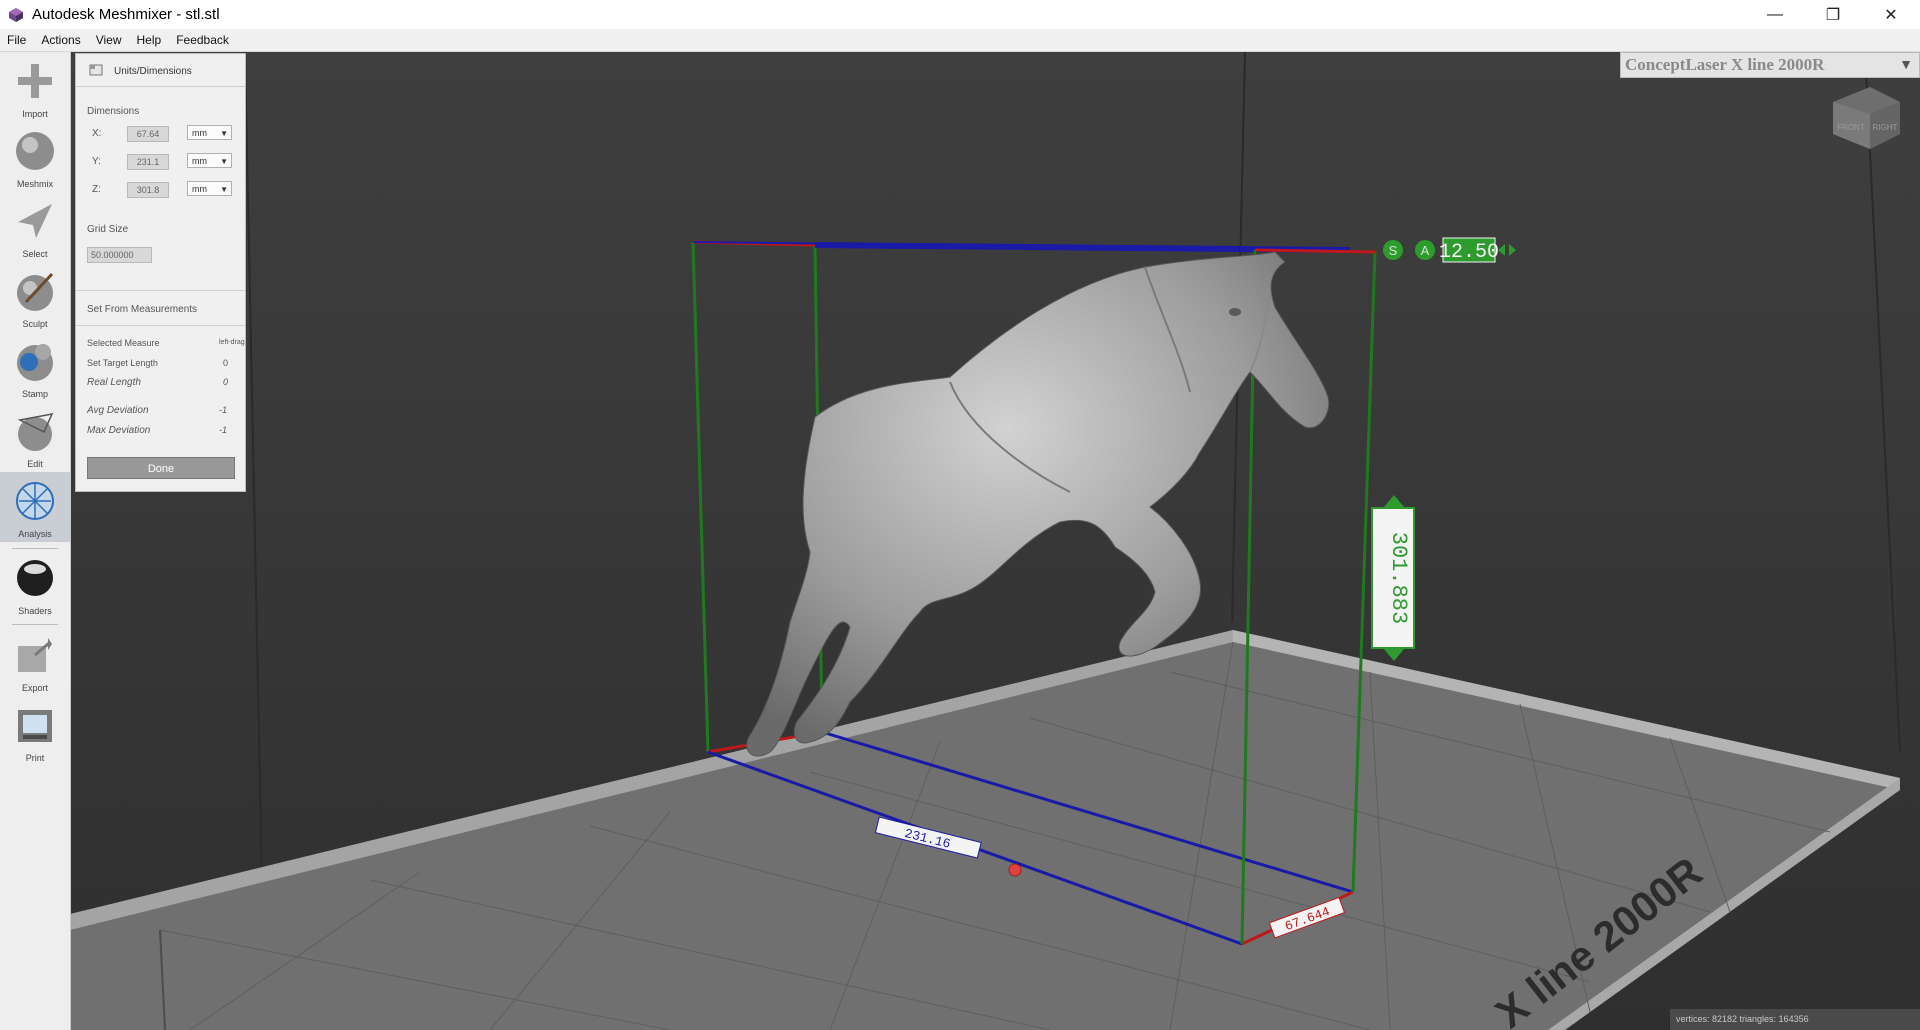  What do you see at coordinates (113, 111) in the screenshot?
I see `dimensions-heading: Dimensions` at bounding box center [113, 111].